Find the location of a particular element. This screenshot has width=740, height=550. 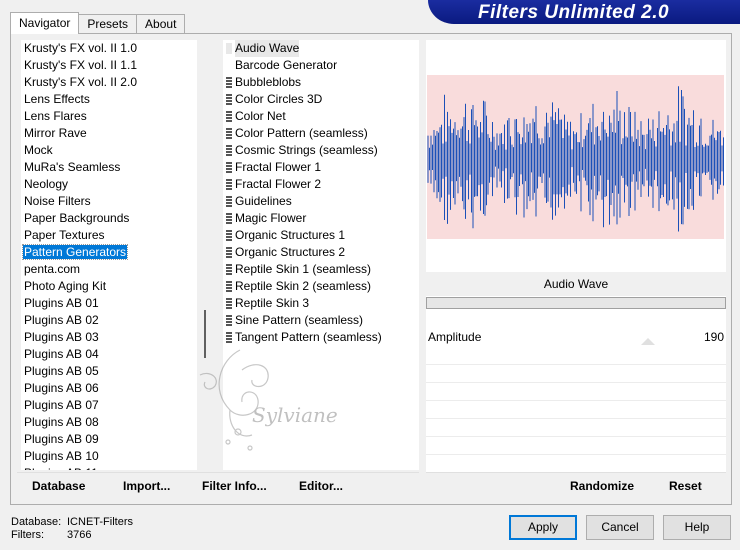

status-database: Database: ICNET-Filters is located at coordinates (72, 522).